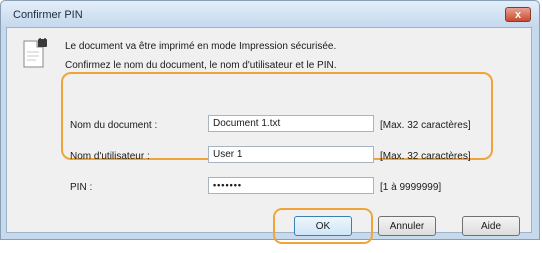 The width and height of the screenshot is (542, 253). Describe the element at coordinates (425, 125) in the screenshot. I see `document-name-hint: [Max. 32 caractères]` at that location.